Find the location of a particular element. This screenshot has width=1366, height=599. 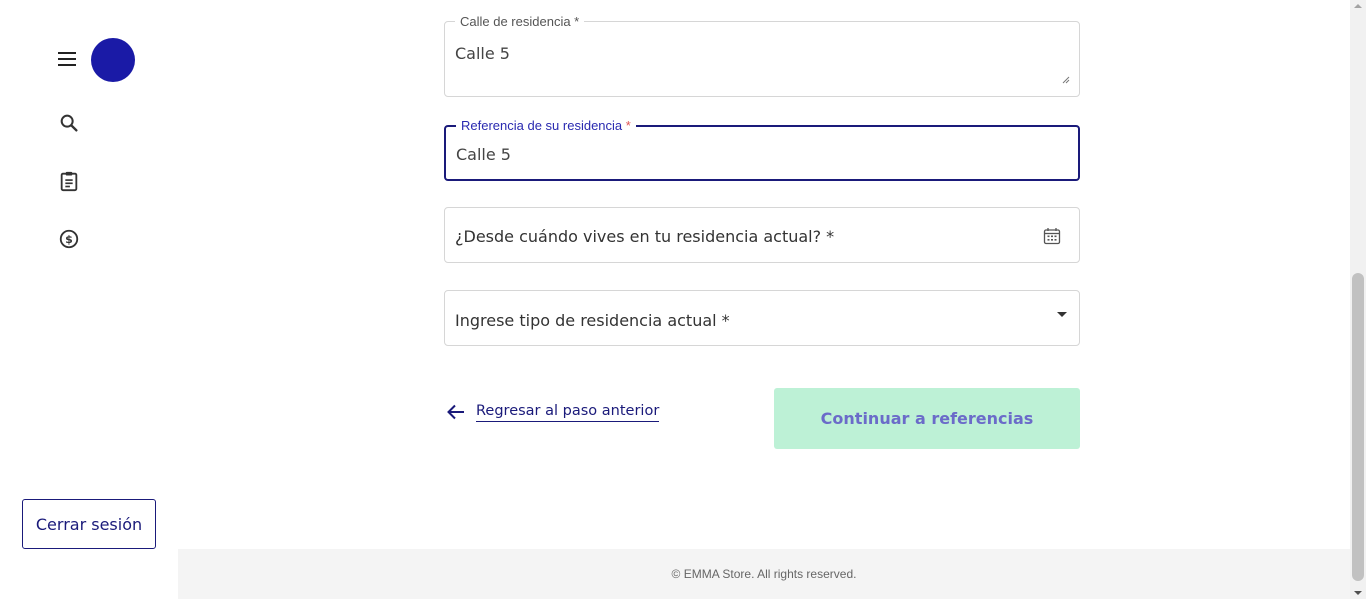

menu-icon is located at coordinates (67, 59).